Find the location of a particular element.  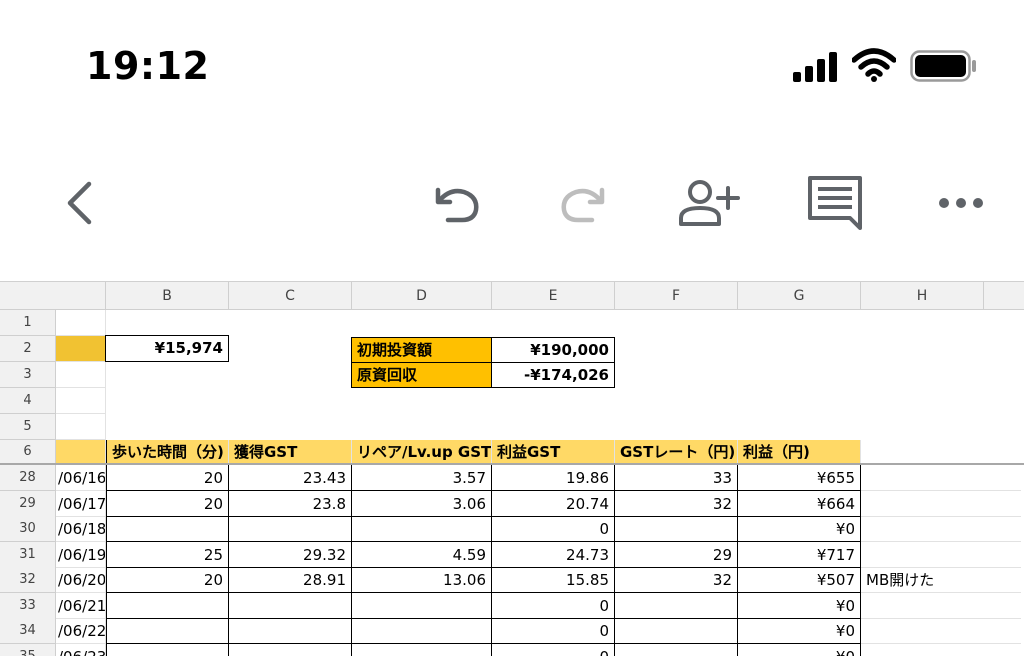

row-header: 34 is located at coordinates (28, 631).